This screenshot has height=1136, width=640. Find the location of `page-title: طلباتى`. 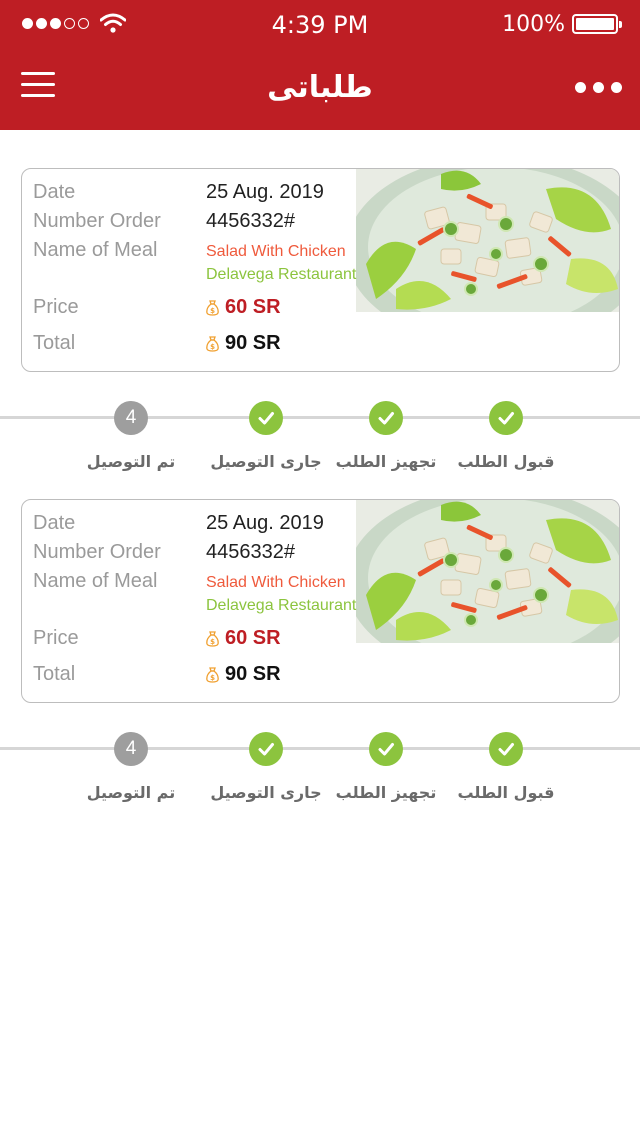

page-title: طلباتى is located at coordinates (320, 87).